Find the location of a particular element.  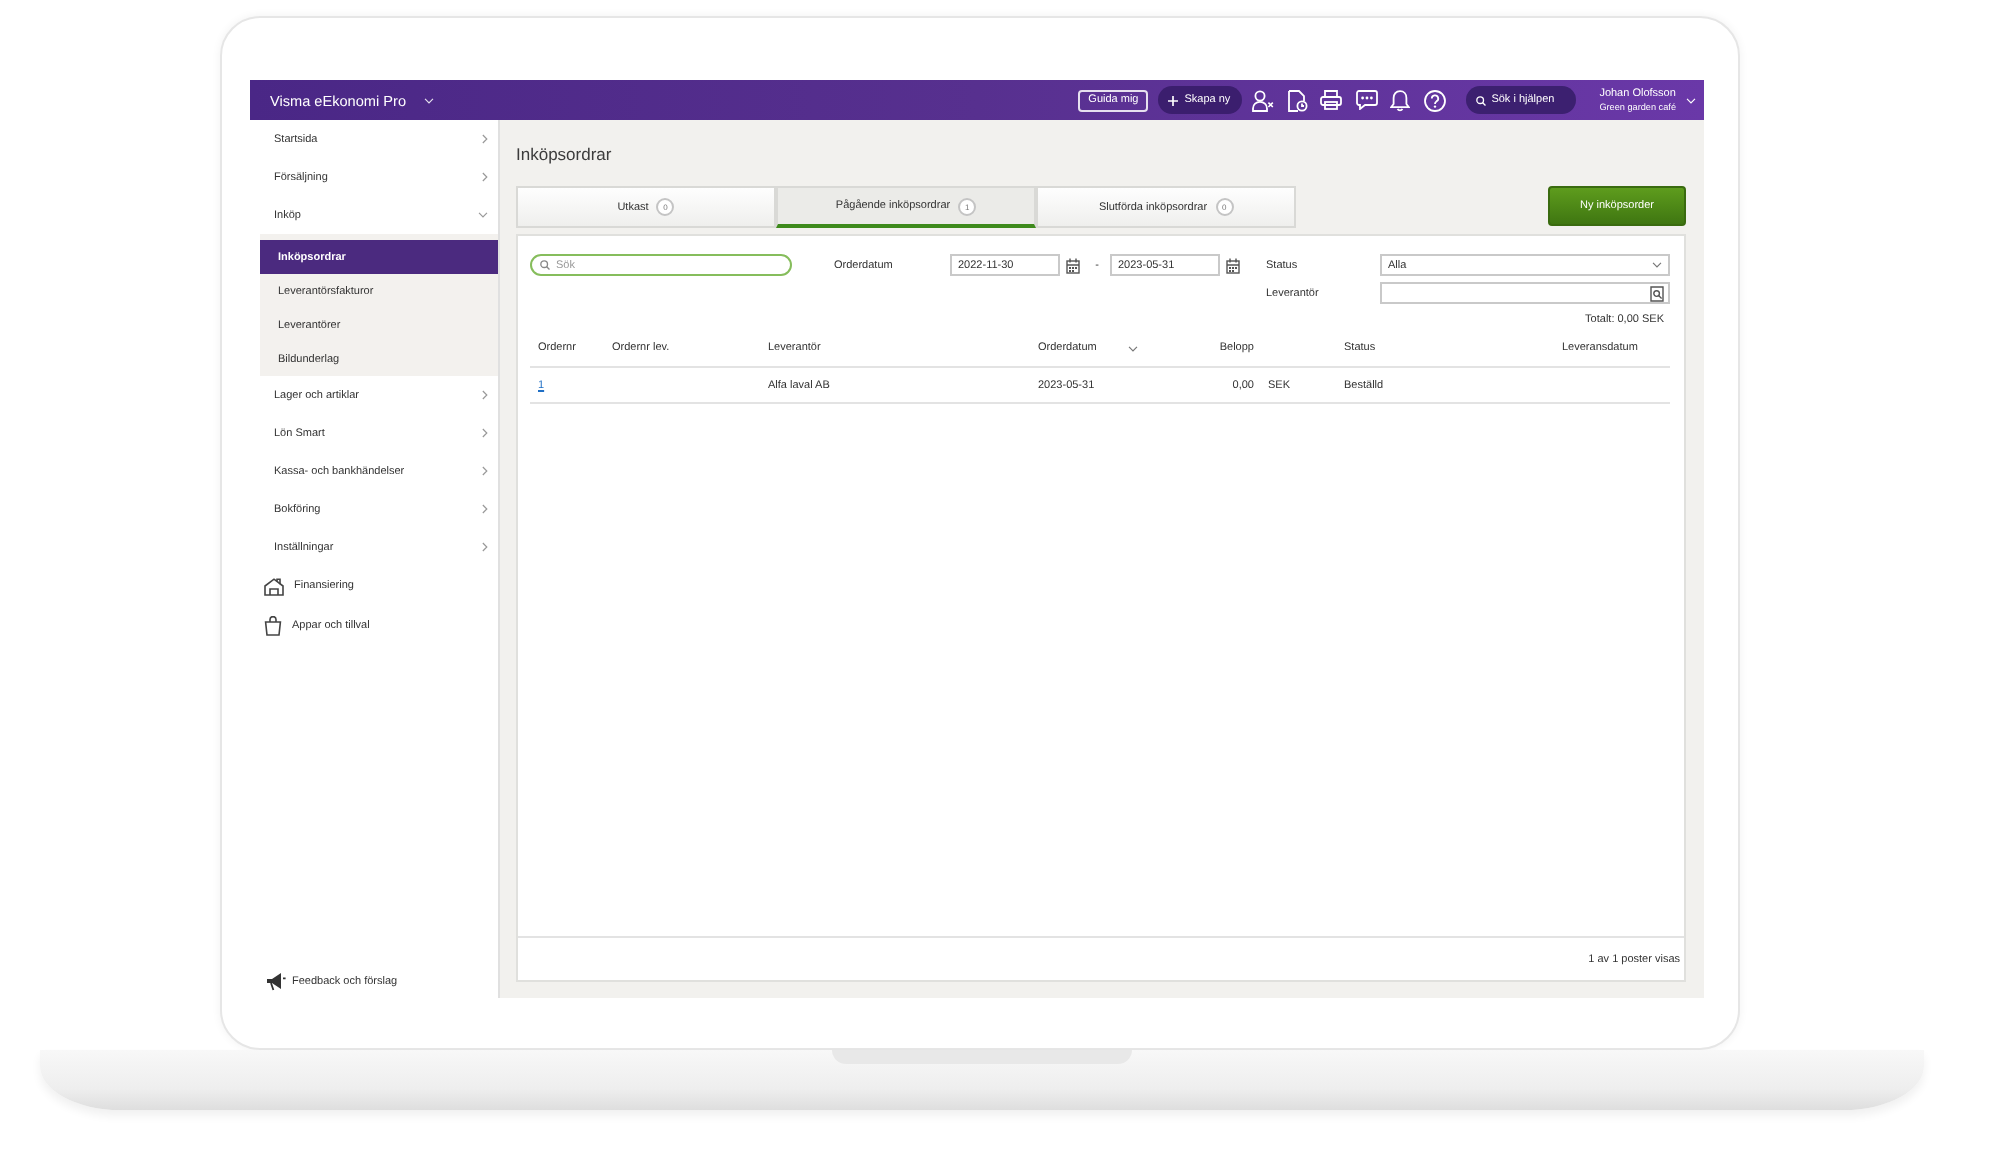

supplier-field is located at coordinates (1525, 293).